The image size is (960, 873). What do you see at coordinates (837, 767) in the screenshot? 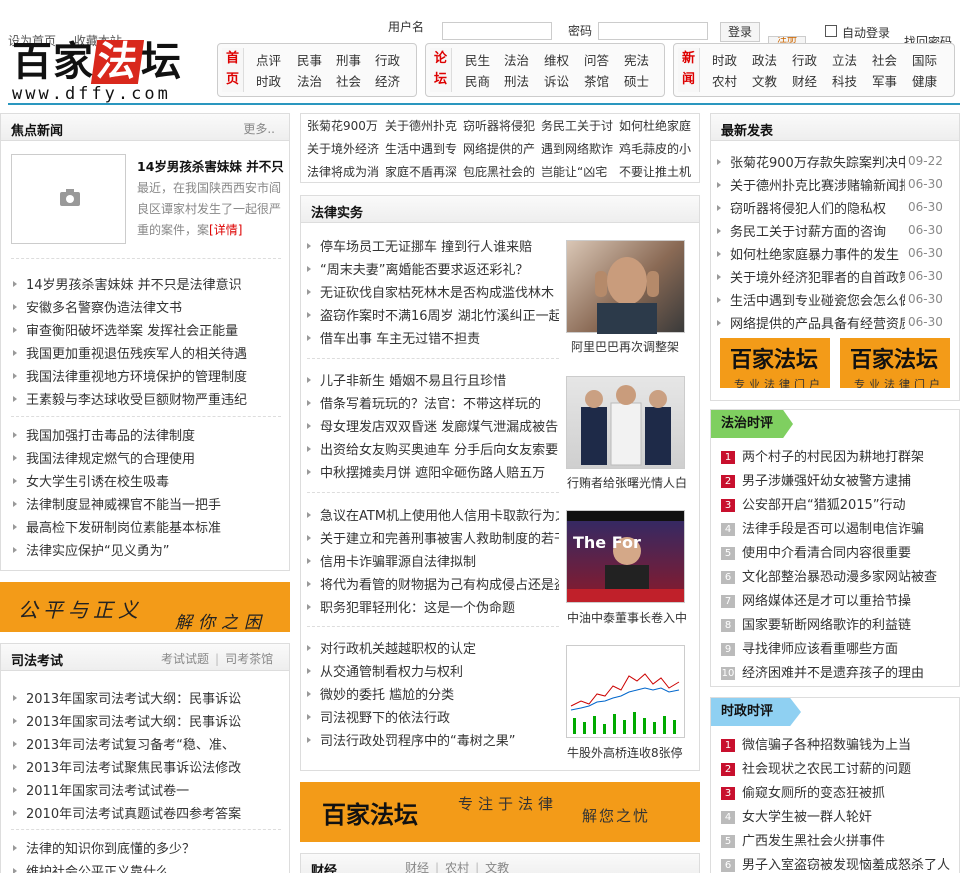
I see `list-item: 2 社会现状之农民工讨薪的问题` at bounding box center [837, 767].